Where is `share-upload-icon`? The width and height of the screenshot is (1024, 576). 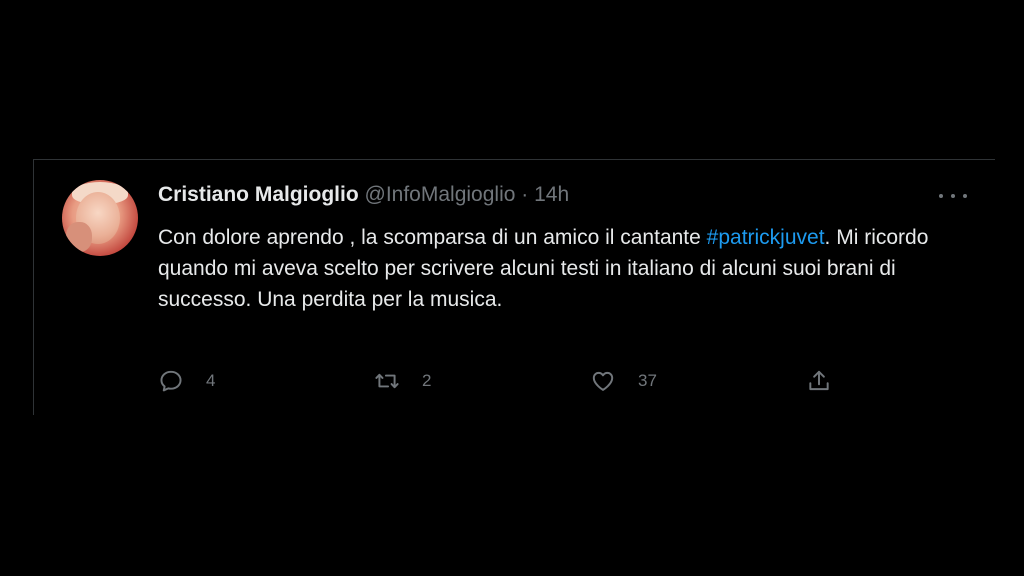 share-upload-icon is located at coordinates (819, 380).